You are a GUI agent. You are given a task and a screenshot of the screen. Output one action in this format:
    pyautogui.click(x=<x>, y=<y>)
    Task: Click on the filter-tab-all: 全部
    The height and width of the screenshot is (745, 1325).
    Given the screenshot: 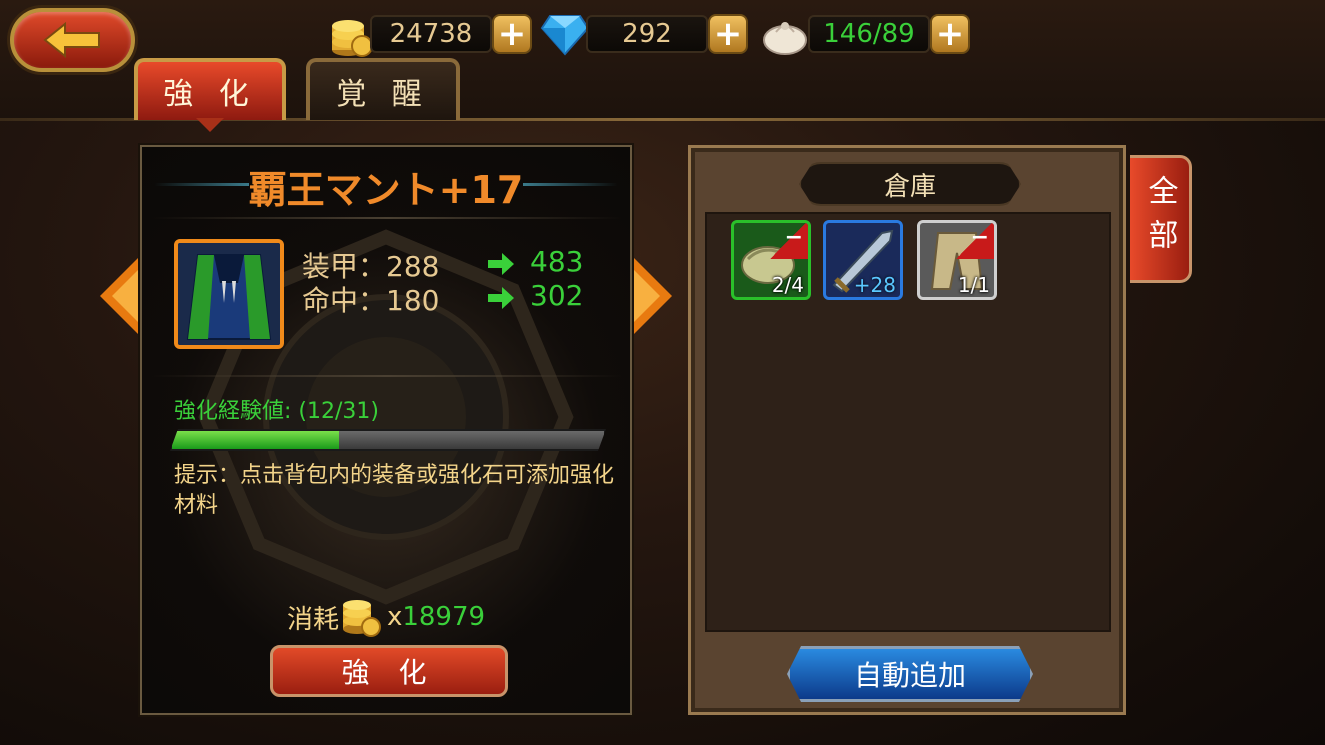 What is the action you would take?
    pyautogui.click(x=1161, y=219)
    